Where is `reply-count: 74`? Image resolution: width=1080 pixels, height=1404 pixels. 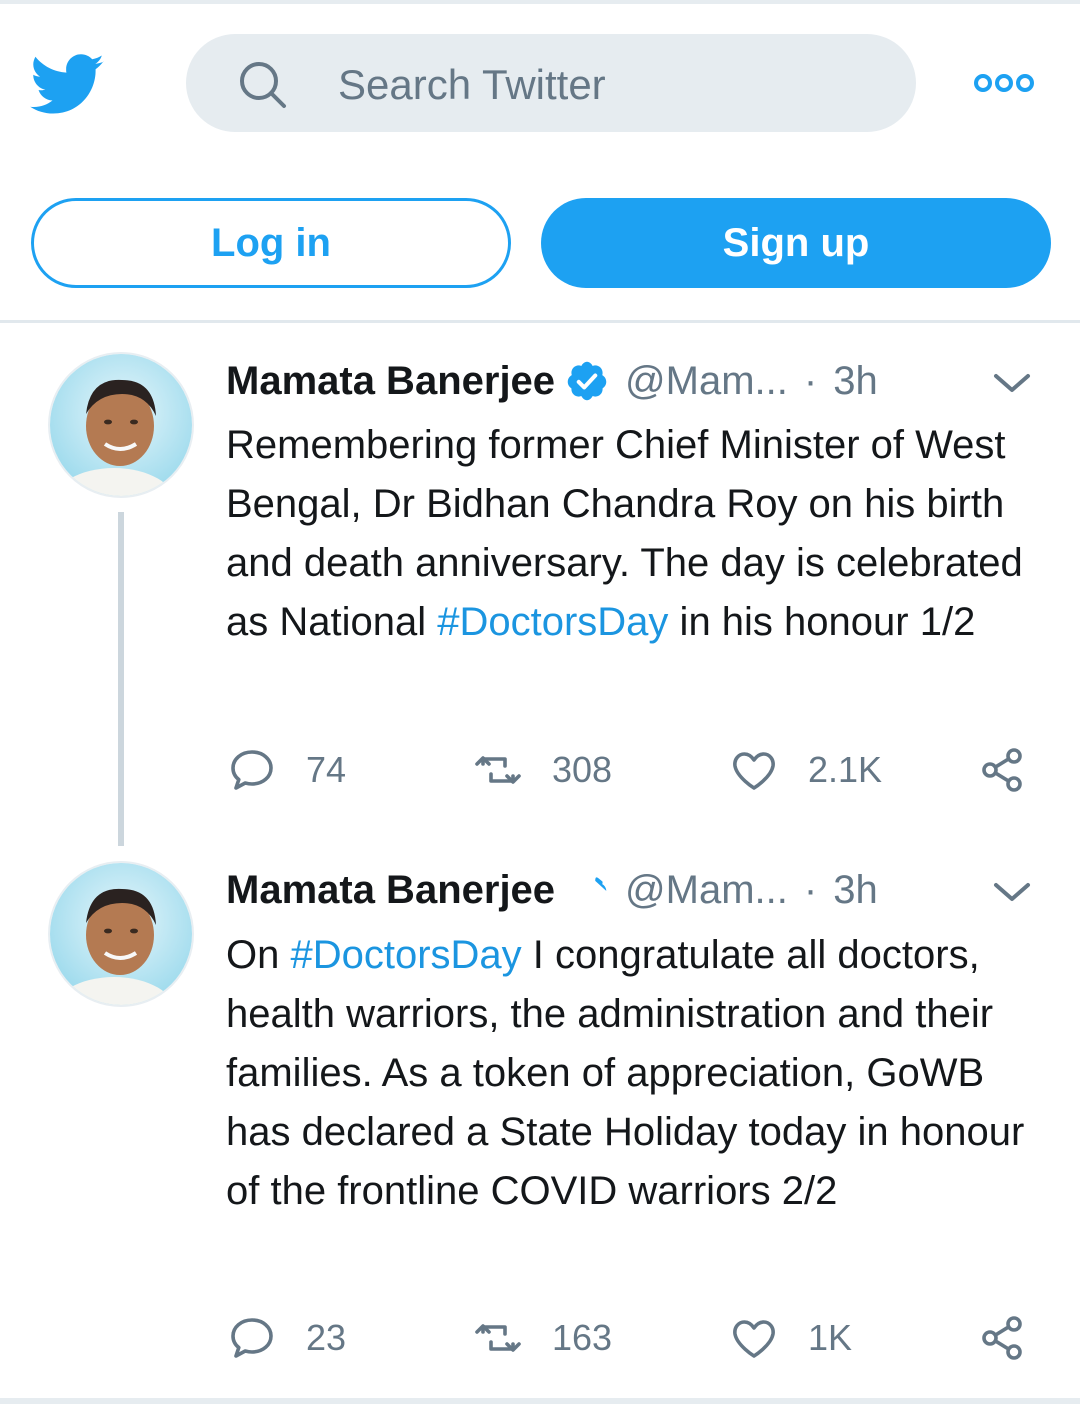
reply-count: 74 is located at coordinates (326, 769).